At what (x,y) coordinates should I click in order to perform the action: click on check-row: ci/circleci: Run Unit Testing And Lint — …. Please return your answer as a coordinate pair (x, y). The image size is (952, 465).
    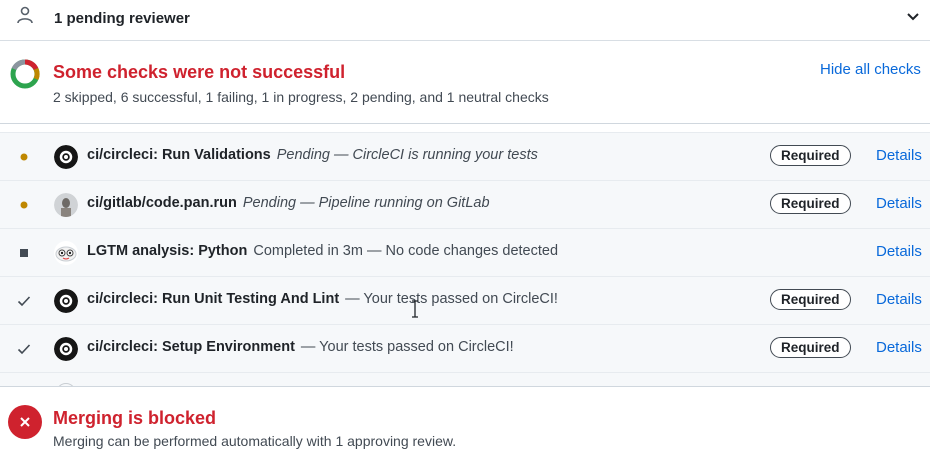
    Looking at the image, I should click on (465, 301).